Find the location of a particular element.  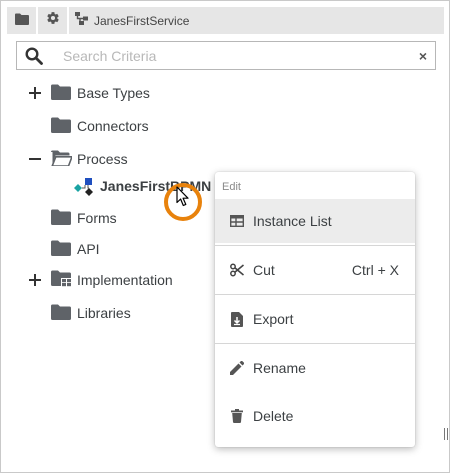

tree-item-api: API is located at coordinates (106, 249).